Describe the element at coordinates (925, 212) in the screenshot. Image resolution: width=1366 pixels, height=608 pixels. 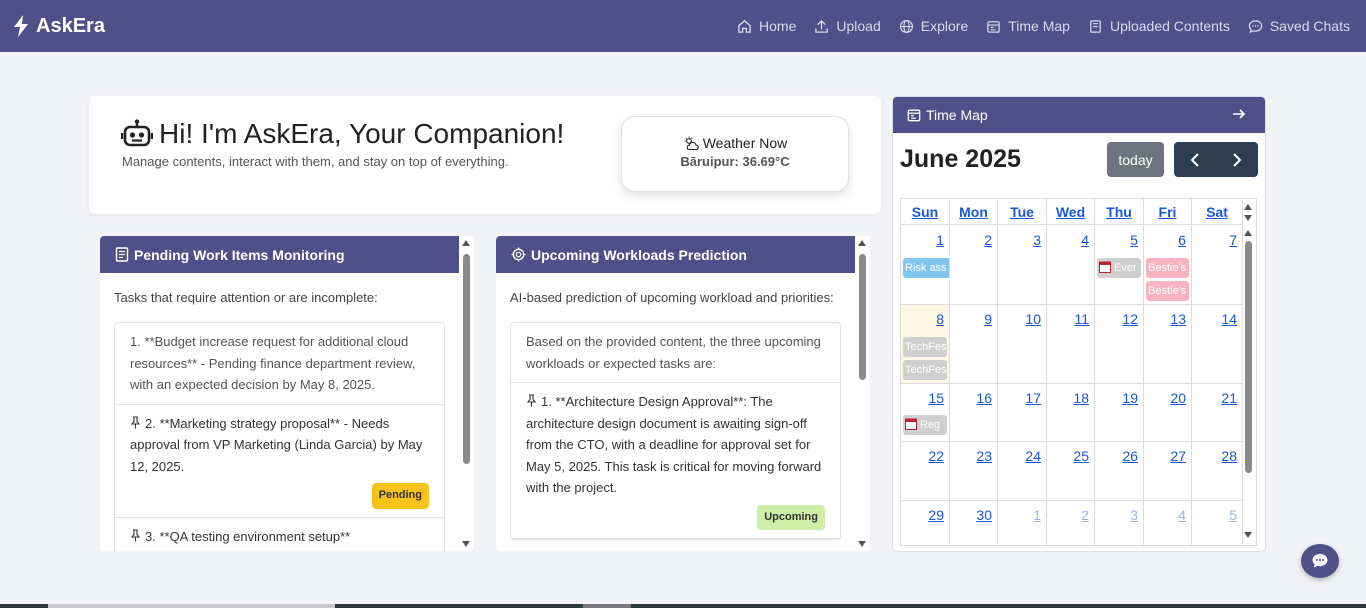
I see `weekday-sun: Sun` at that location.